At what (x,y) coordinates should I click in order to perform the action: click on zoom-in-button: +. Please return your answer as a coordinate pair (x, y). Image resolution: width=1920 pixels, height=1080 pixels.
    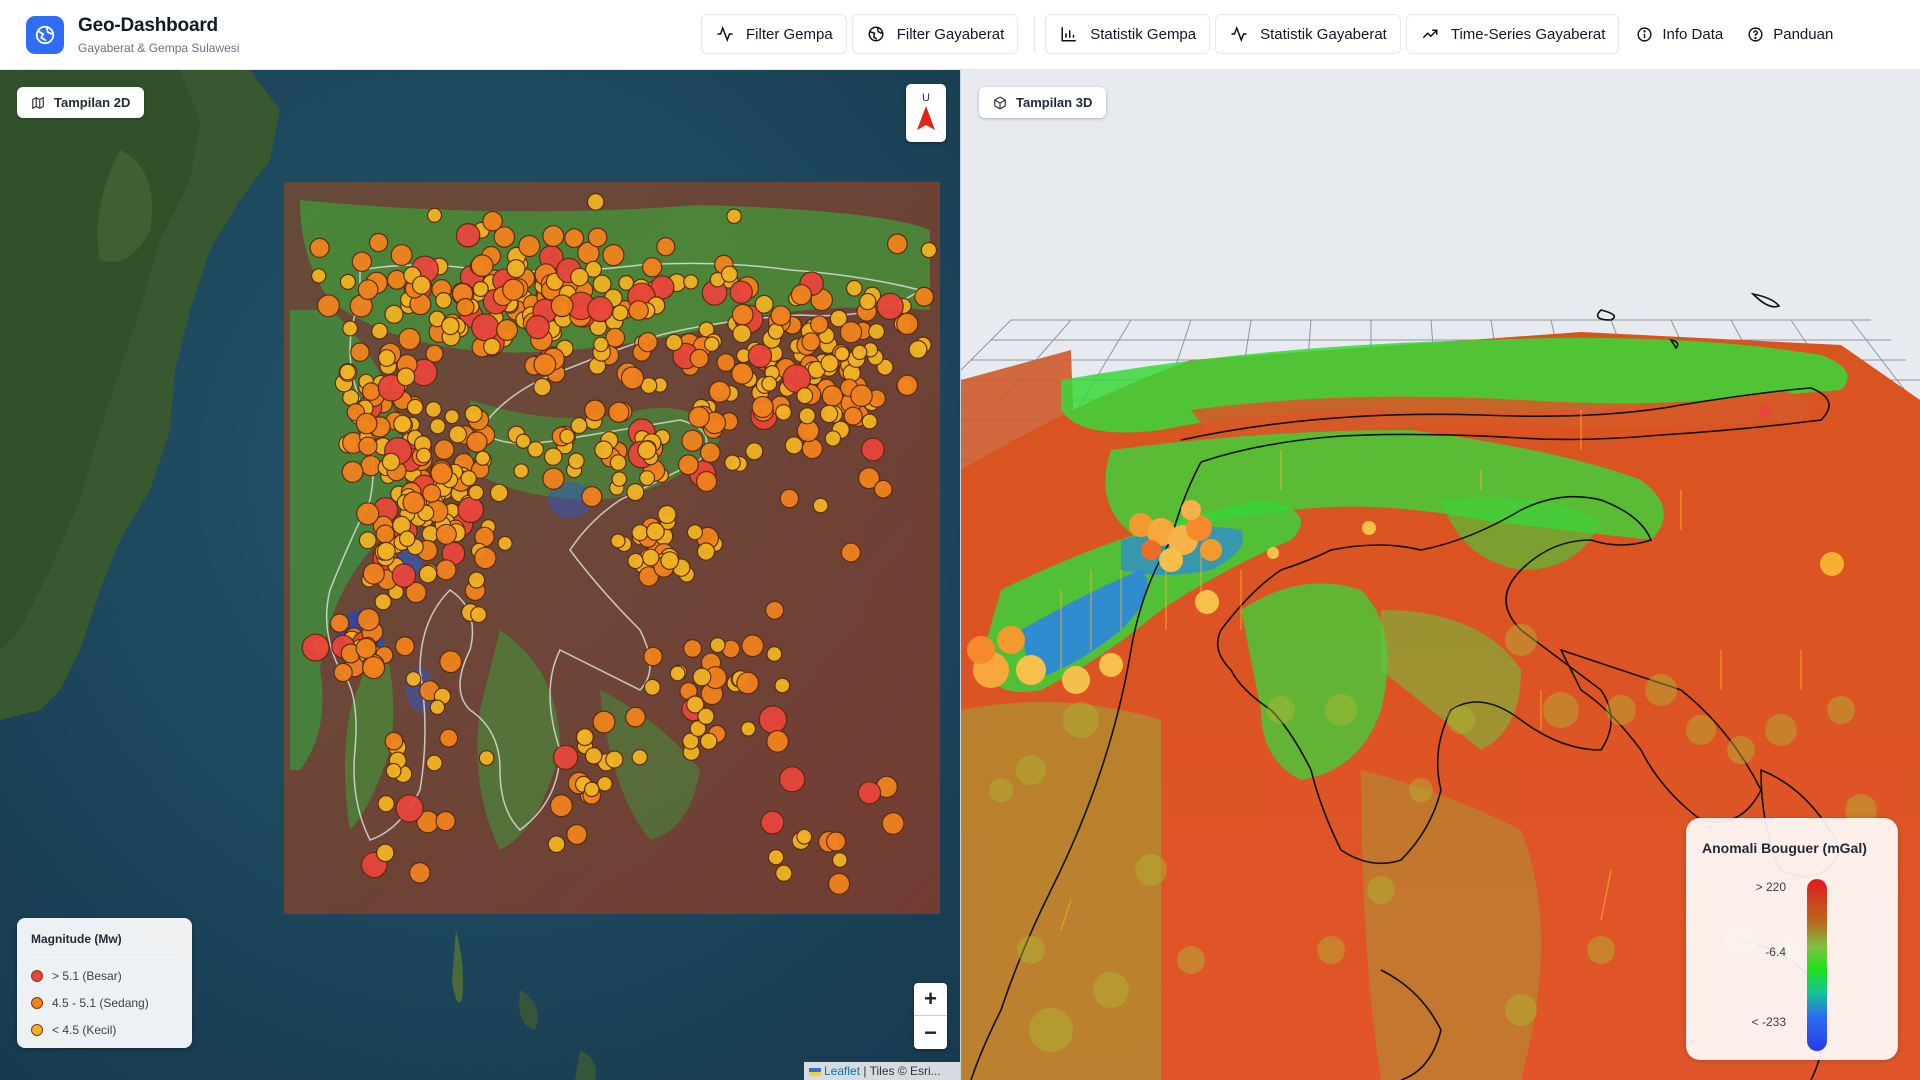
    Looking at the image, I should click on (930, 999).